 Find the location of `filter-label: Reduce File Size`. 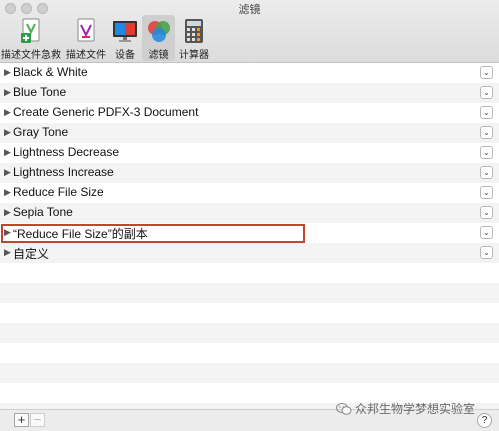

filter-label: Reduce File Size is located at coordinates (58, 192).